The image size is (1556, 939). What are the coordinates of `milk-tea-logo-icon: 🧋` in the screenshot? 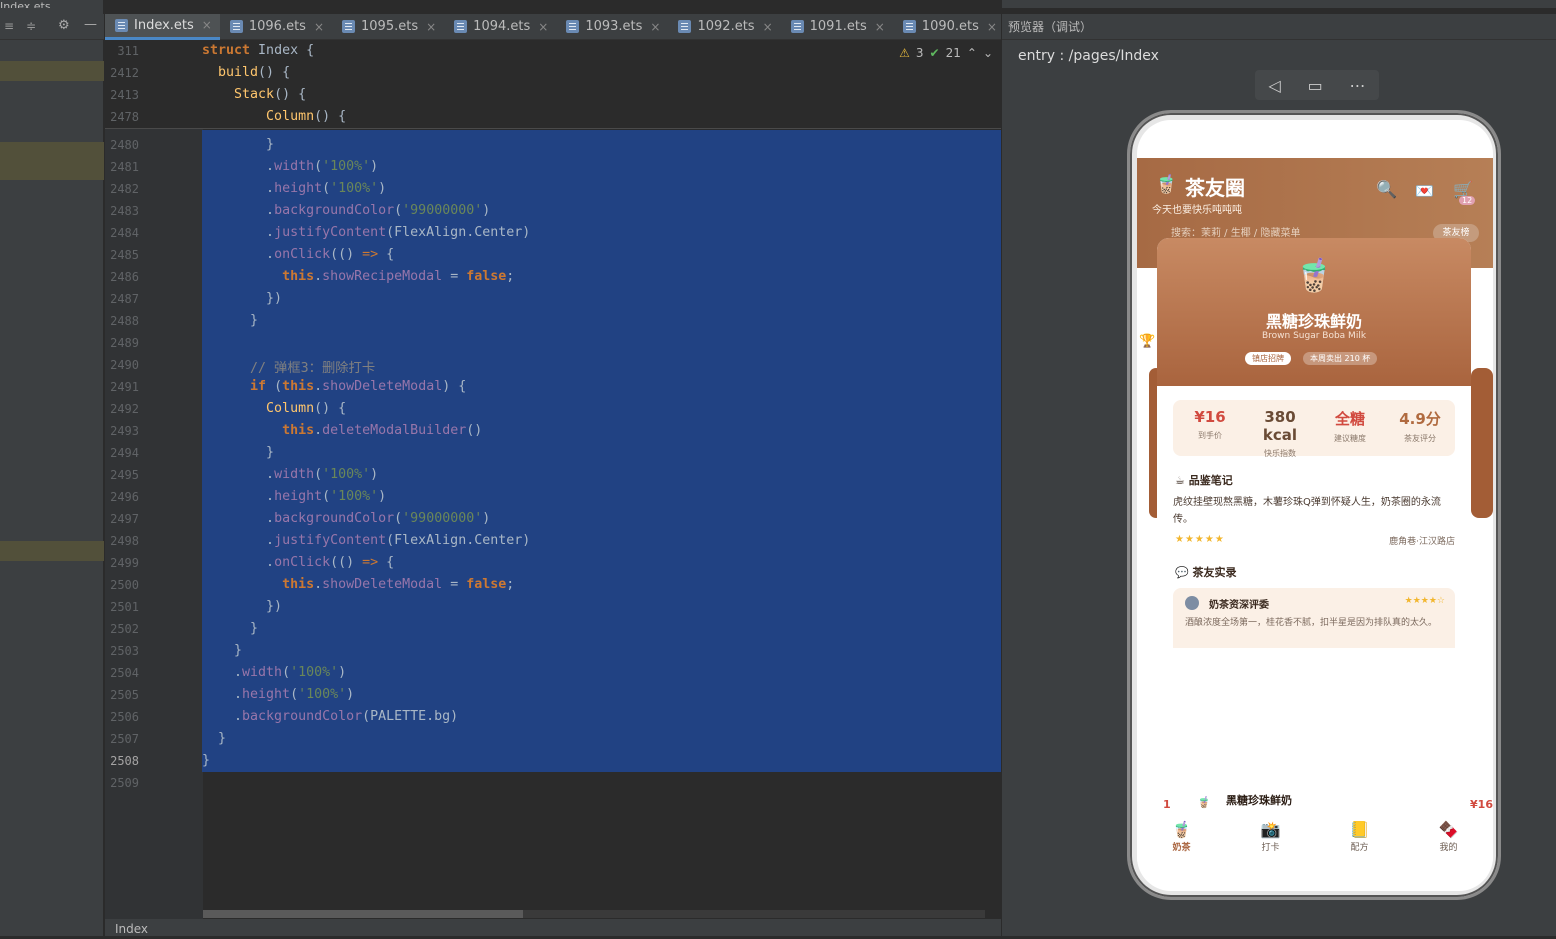 It's located at (1166, 184).